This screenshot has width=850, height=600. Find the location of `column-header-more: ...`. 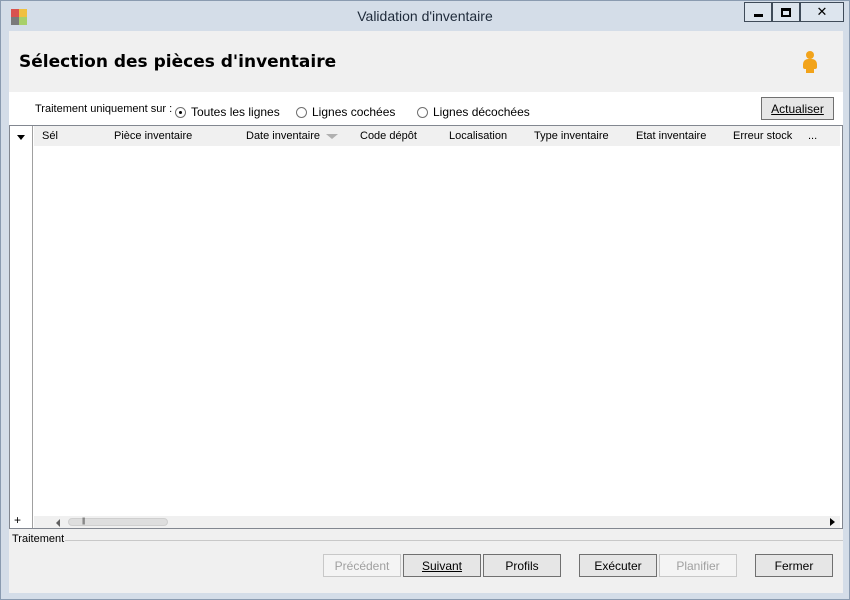

column-header-more: ... is located at coordinates (812, 136).